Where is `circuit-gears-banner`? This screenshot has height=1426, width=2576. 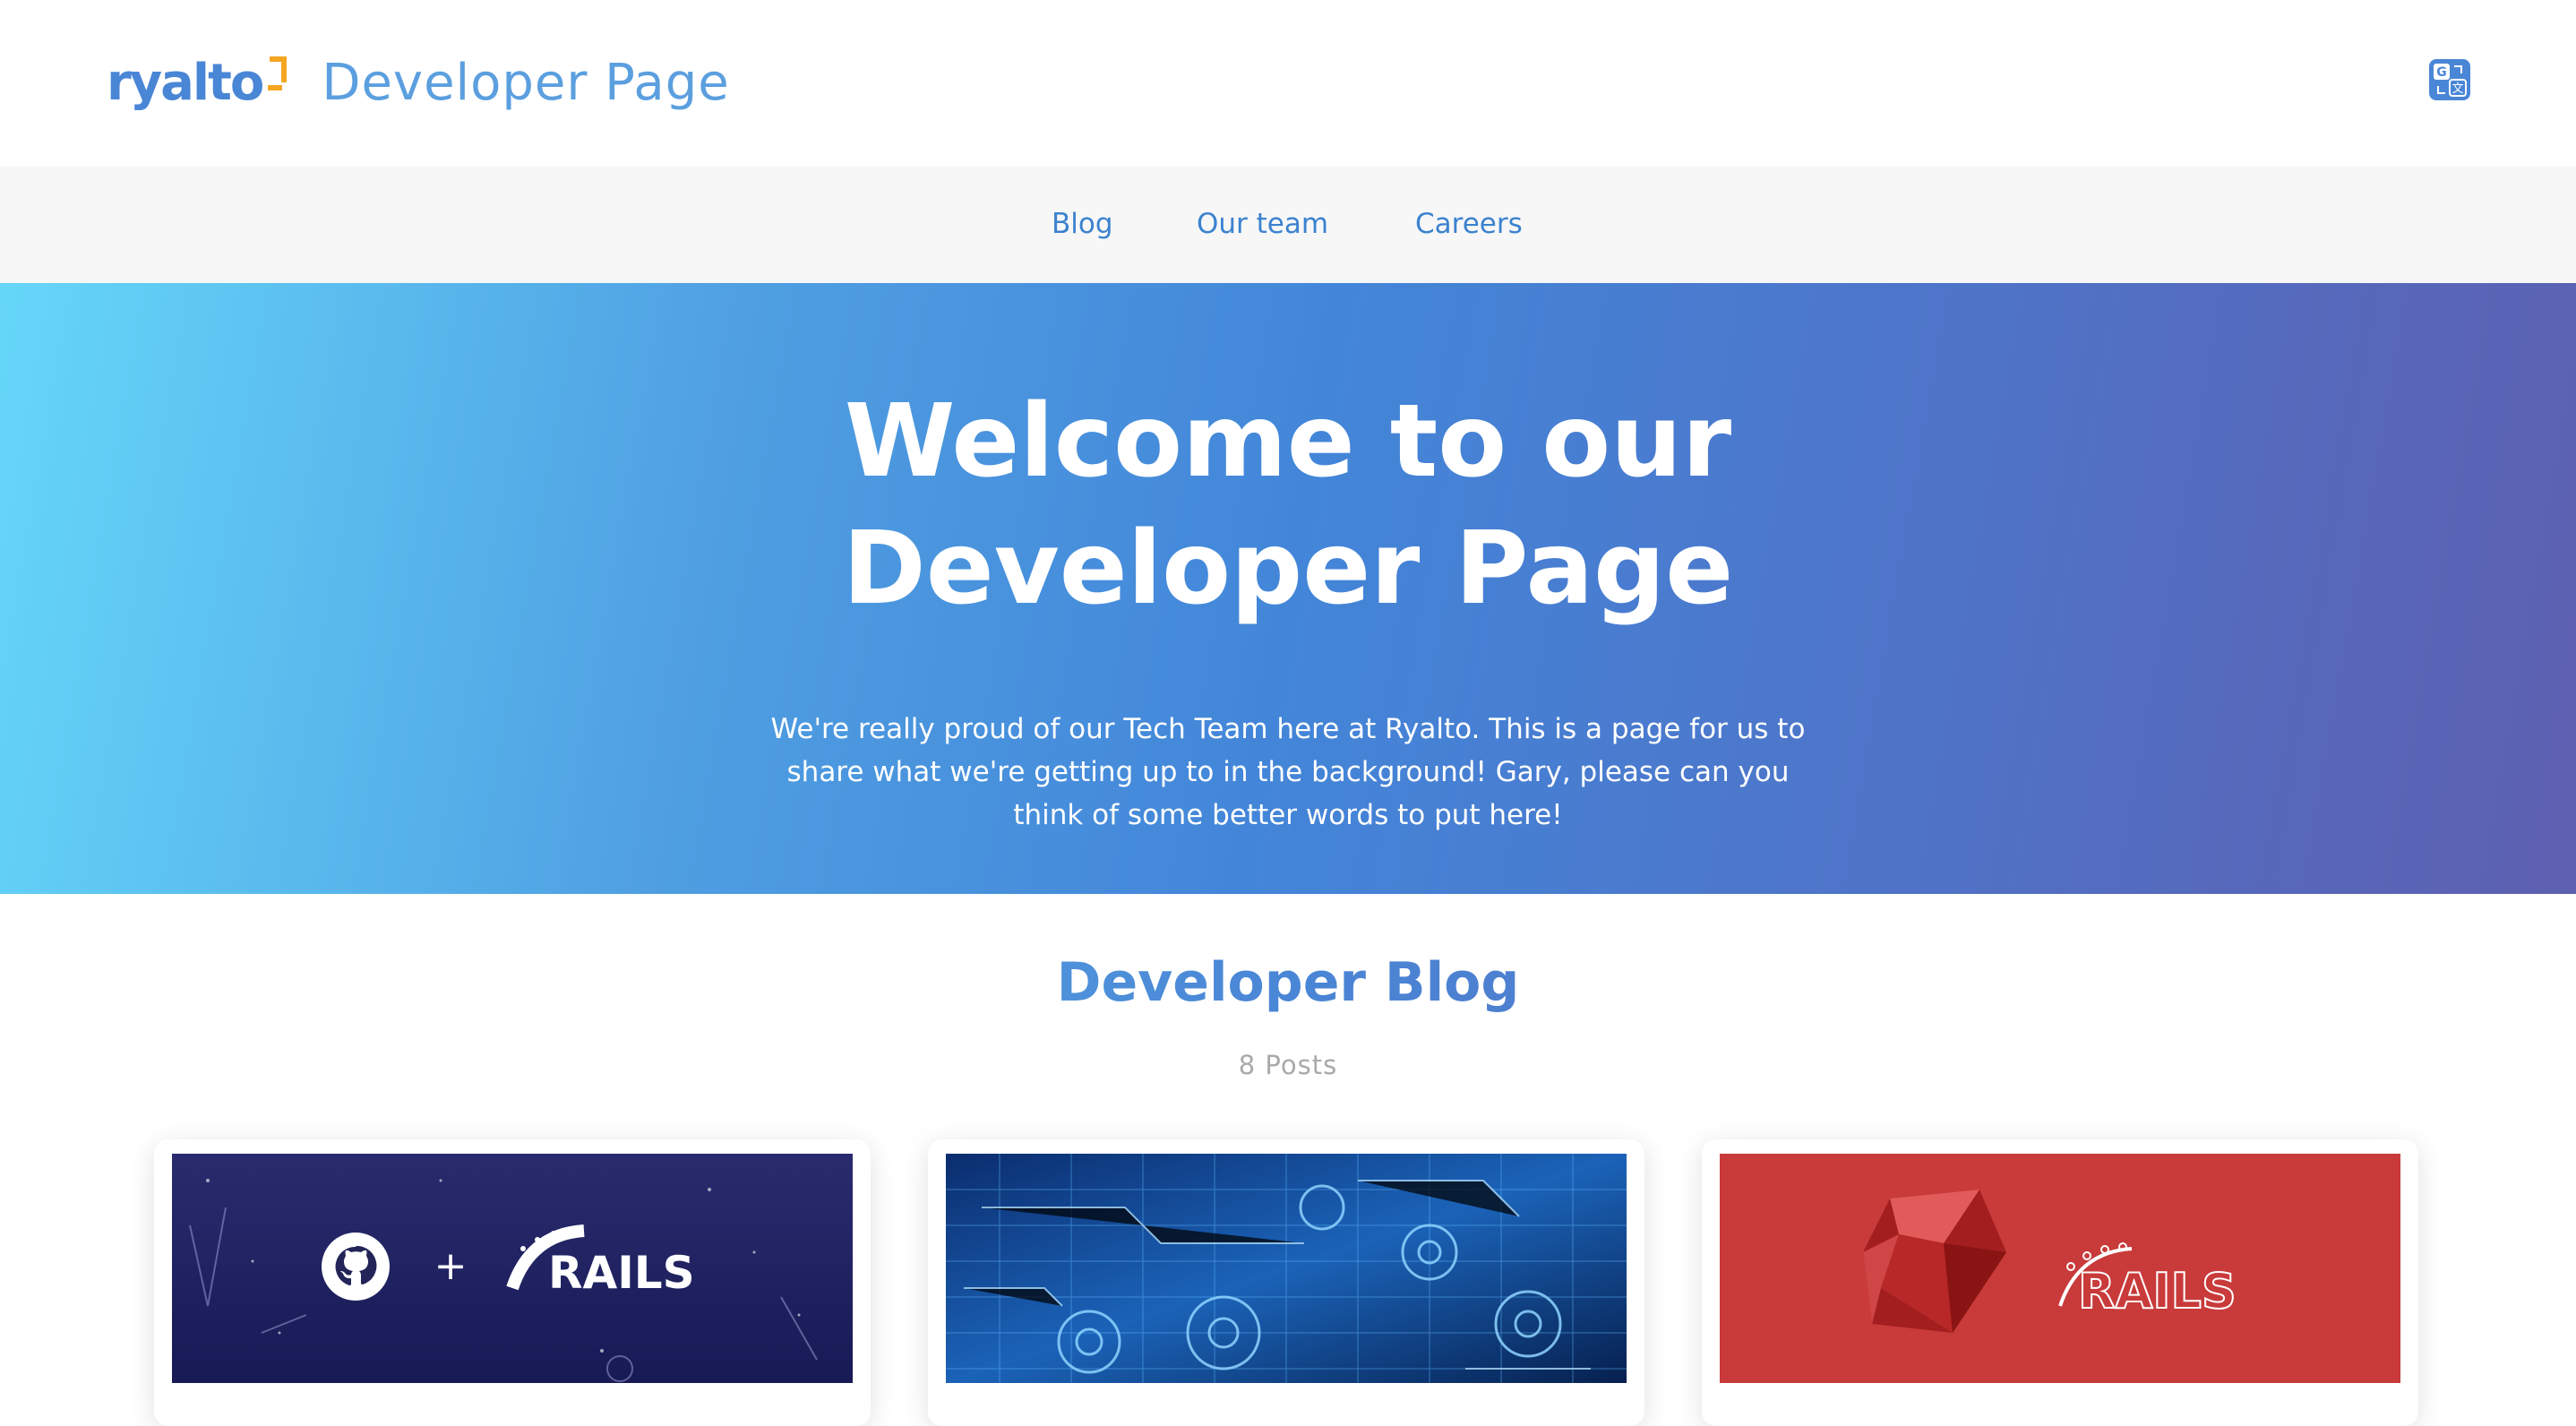 circuit-gears-banner is located at coordinates (1286, 1268).